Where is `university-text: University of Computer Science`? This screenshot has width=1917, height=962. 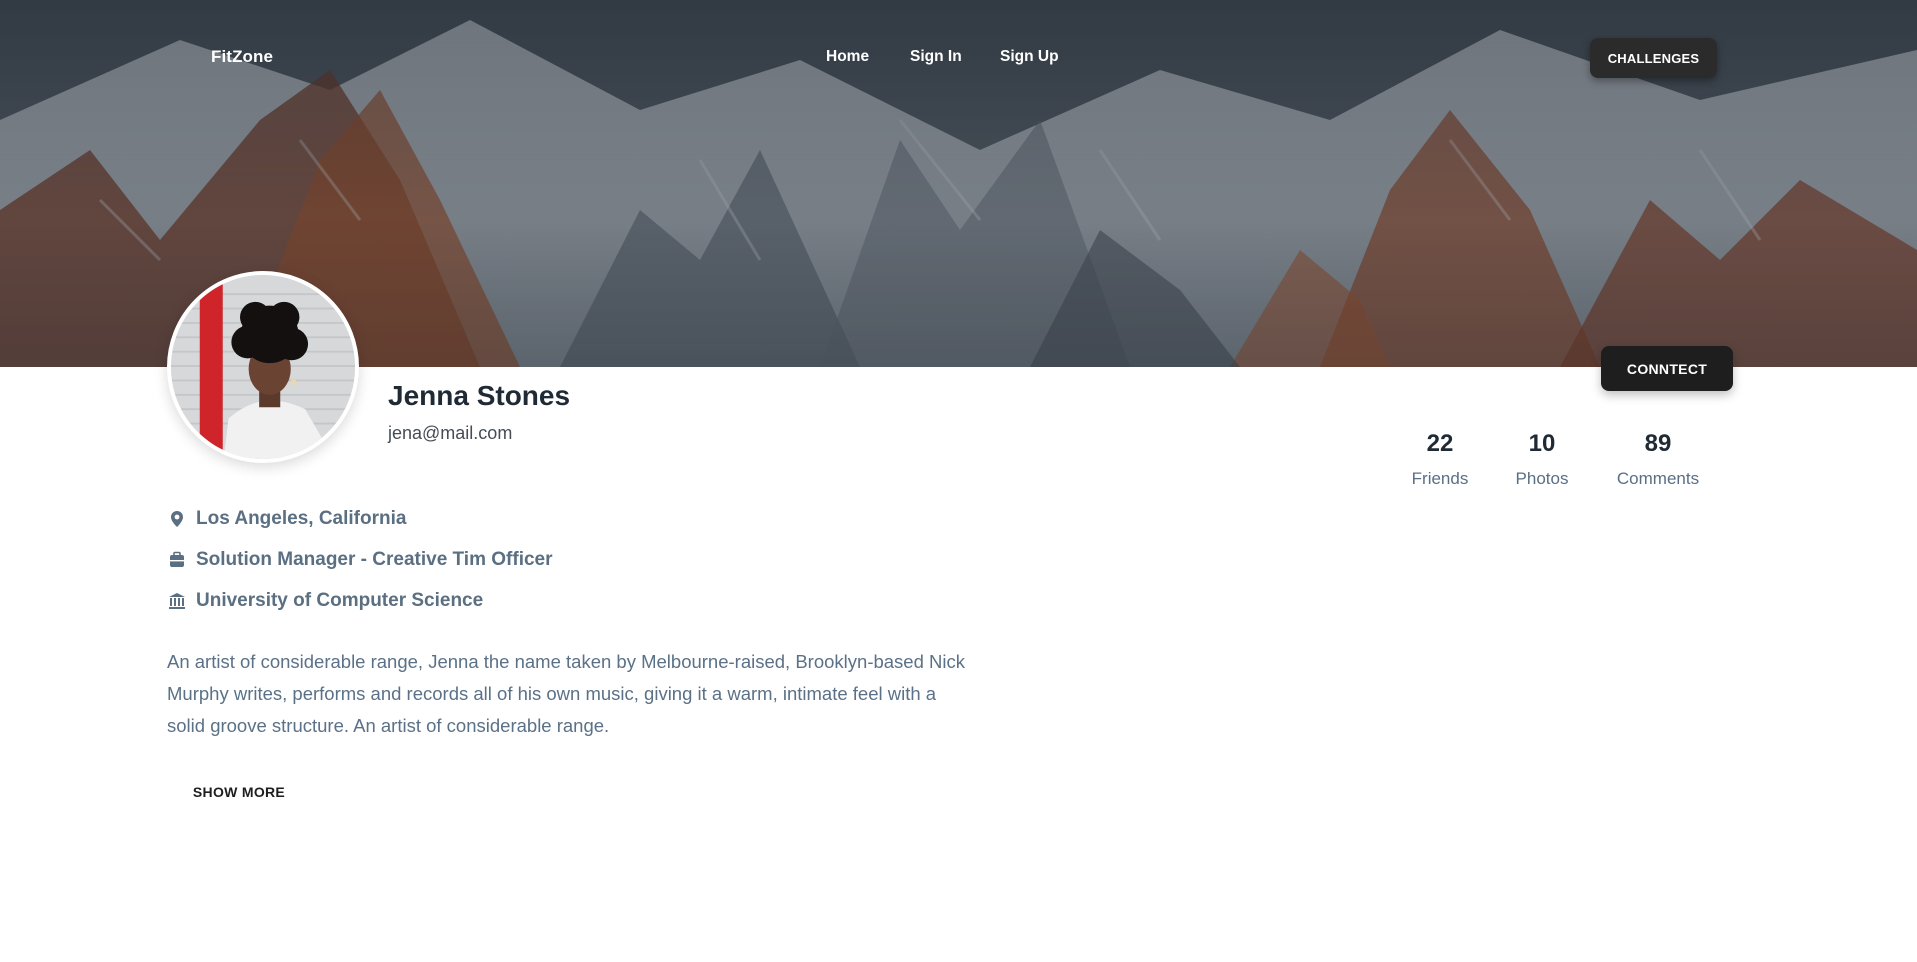 university-text: University of Computer Science is located at coordinates (340, 600).